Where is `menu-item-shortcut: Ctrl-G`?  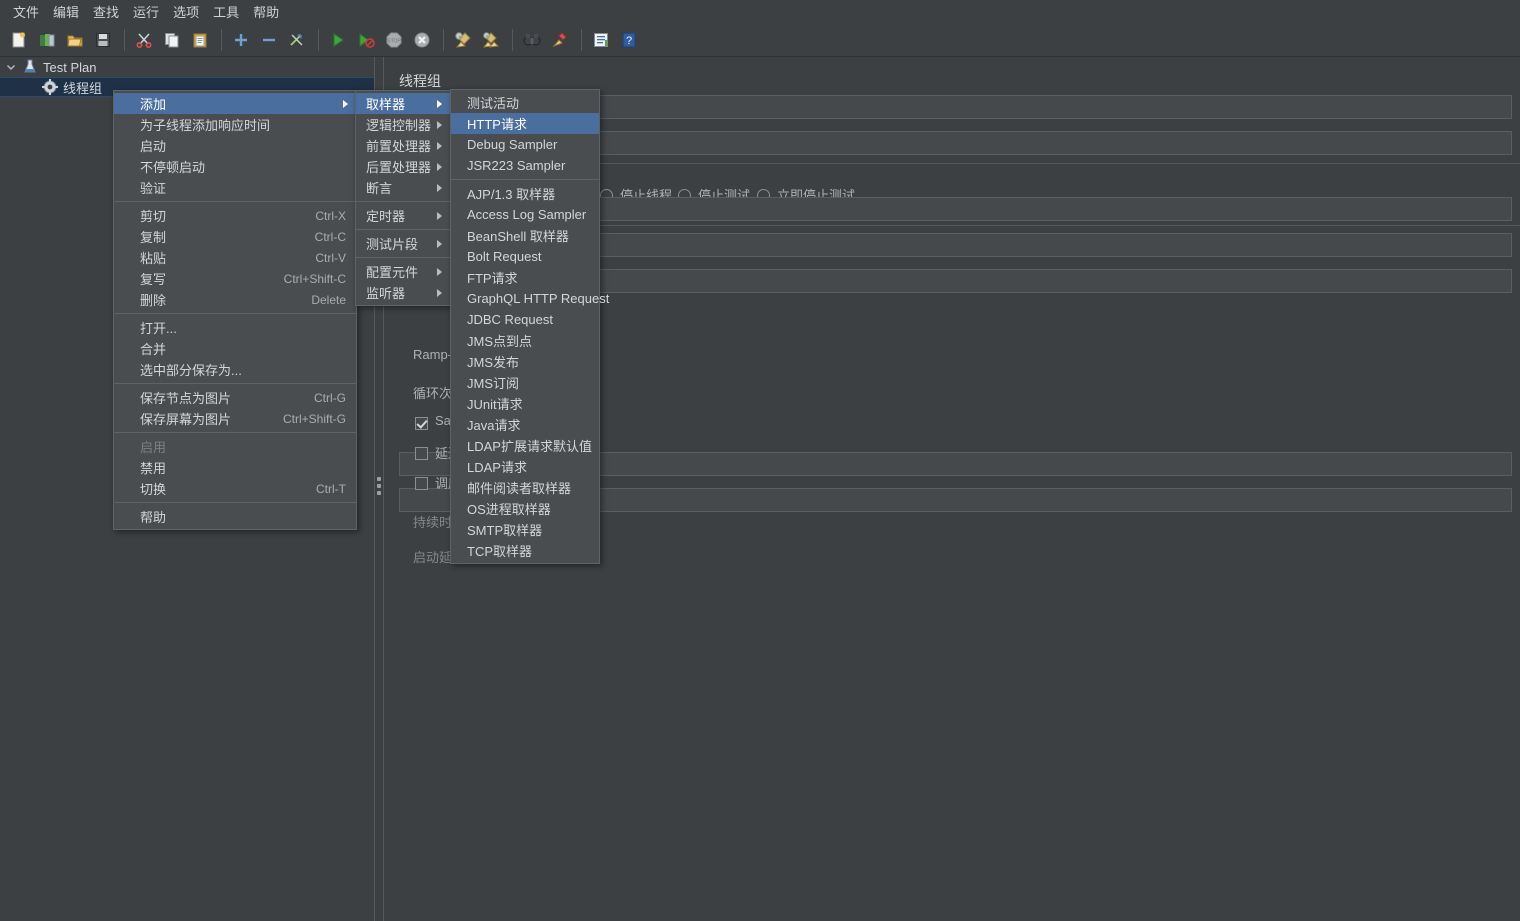
menu-item-shortcut: Ctrl-G is located at coordinates (330, 397).